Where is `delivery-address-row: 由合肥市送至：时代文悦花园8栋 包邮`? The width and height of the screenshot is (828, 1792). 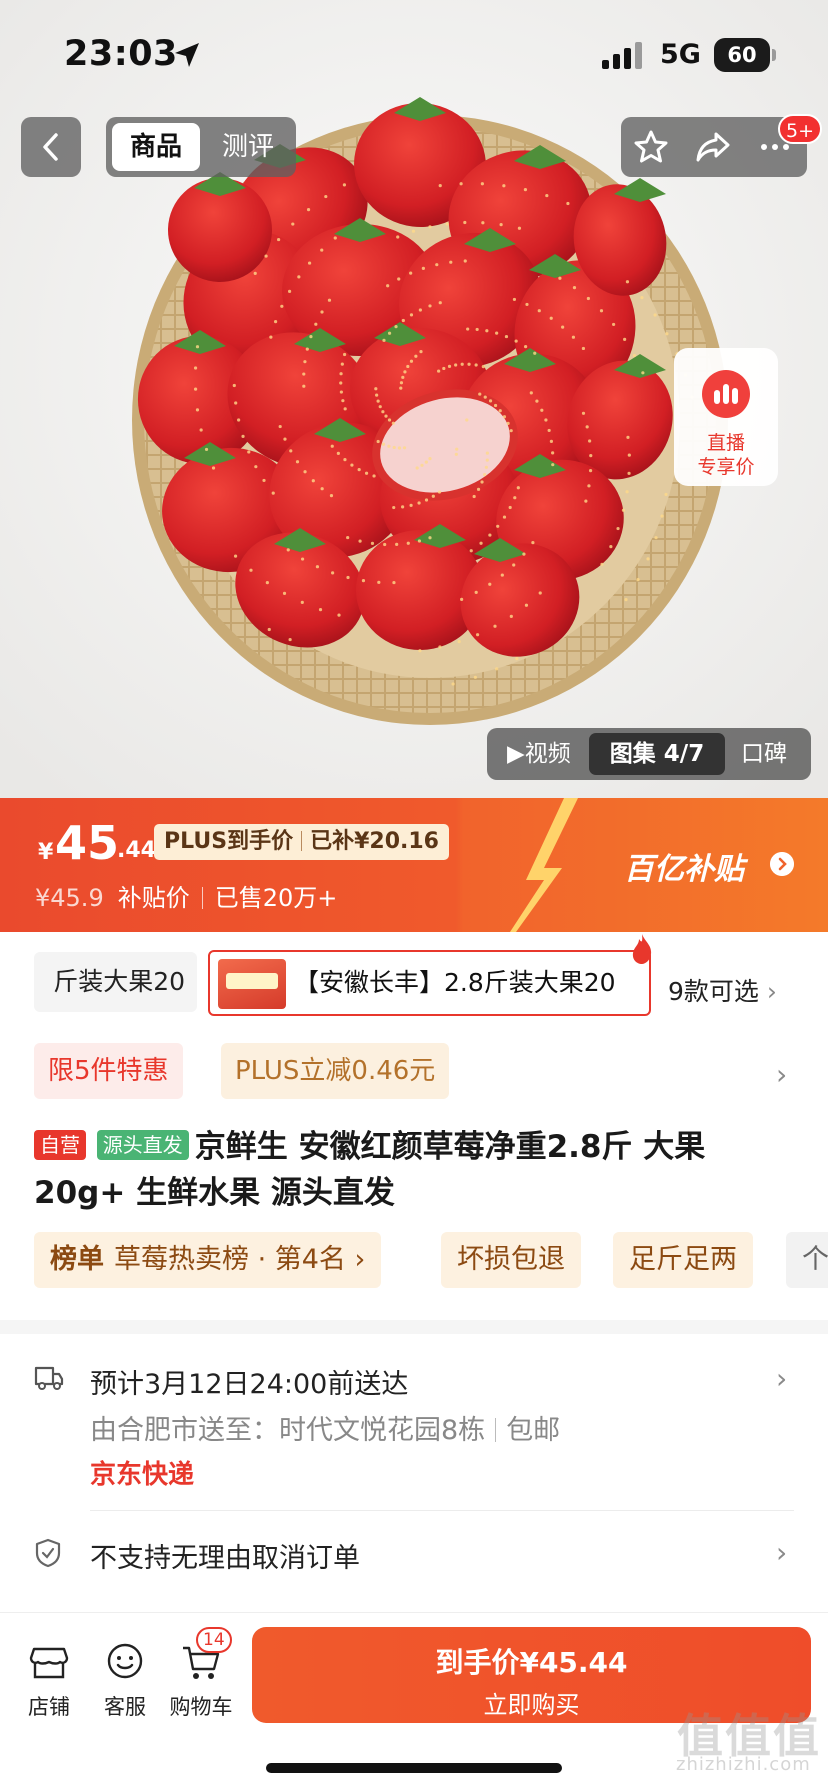 delivery-address-row: 由合肥市送至：时代文悦花园8栋 包邮 is located at coordinates (325, 1427).